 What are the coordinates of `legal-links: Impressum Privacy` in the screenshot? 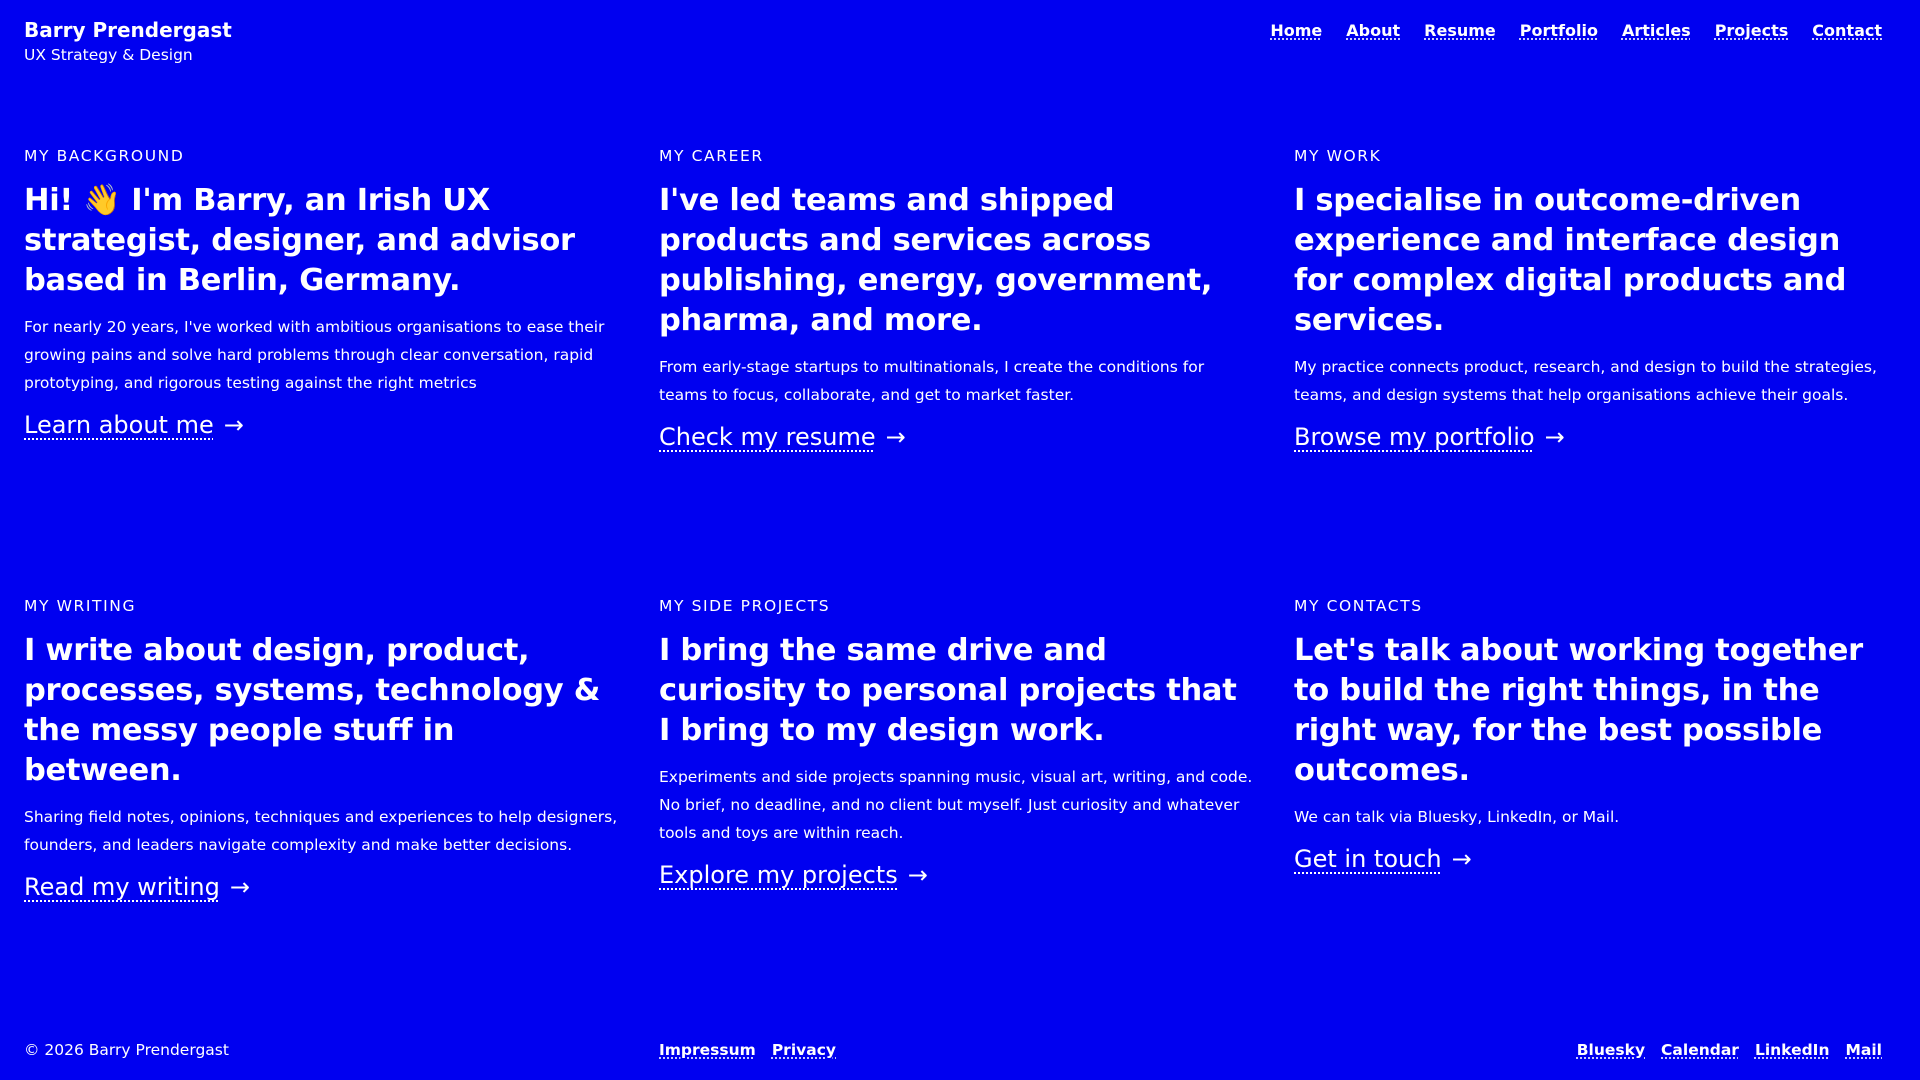 It's located at (747, 1050).